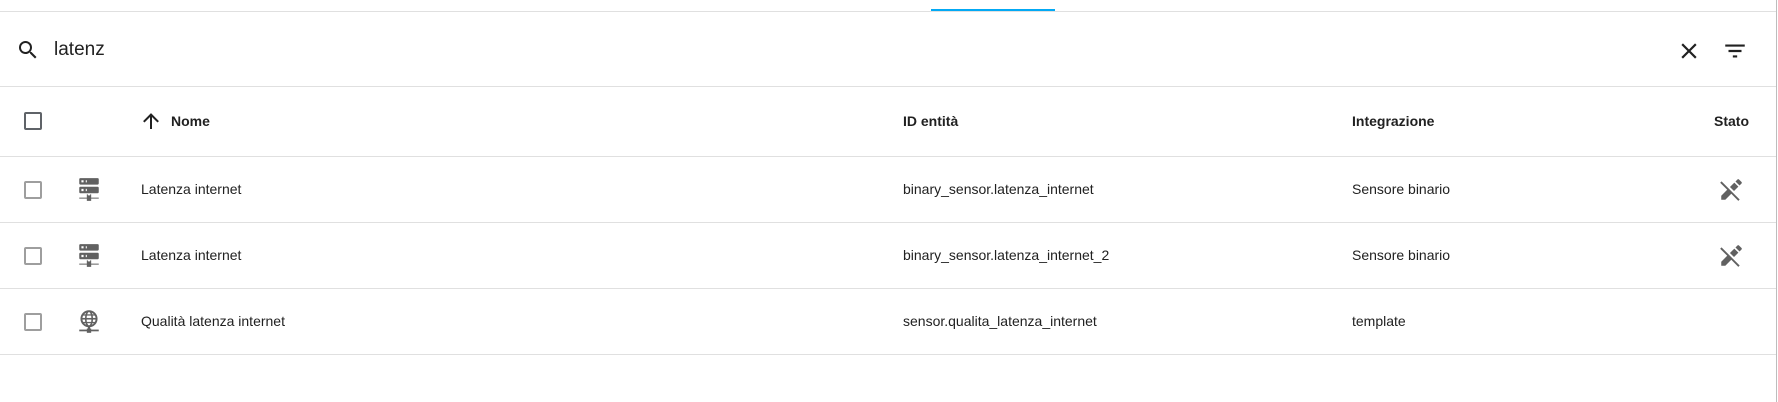 The width and height of the screenshot is (1778, 402). What do you see at coordinates (930, 121) in the screenshot?
I see `column-header-entity-id: ID entità` at bounding box center [930, 121].